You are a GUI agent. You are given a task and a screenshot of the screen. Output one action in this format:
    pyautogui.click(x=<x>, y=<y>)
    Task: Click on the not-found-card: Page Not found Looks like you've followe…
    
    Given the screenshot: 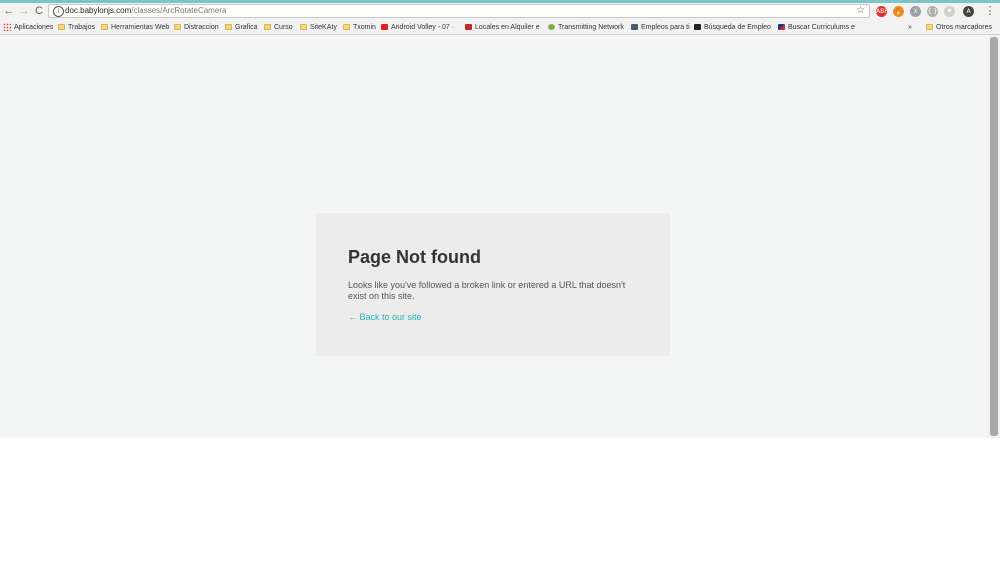 What is the action you would take?
    pyautogui.click(x=493, y=284)
    